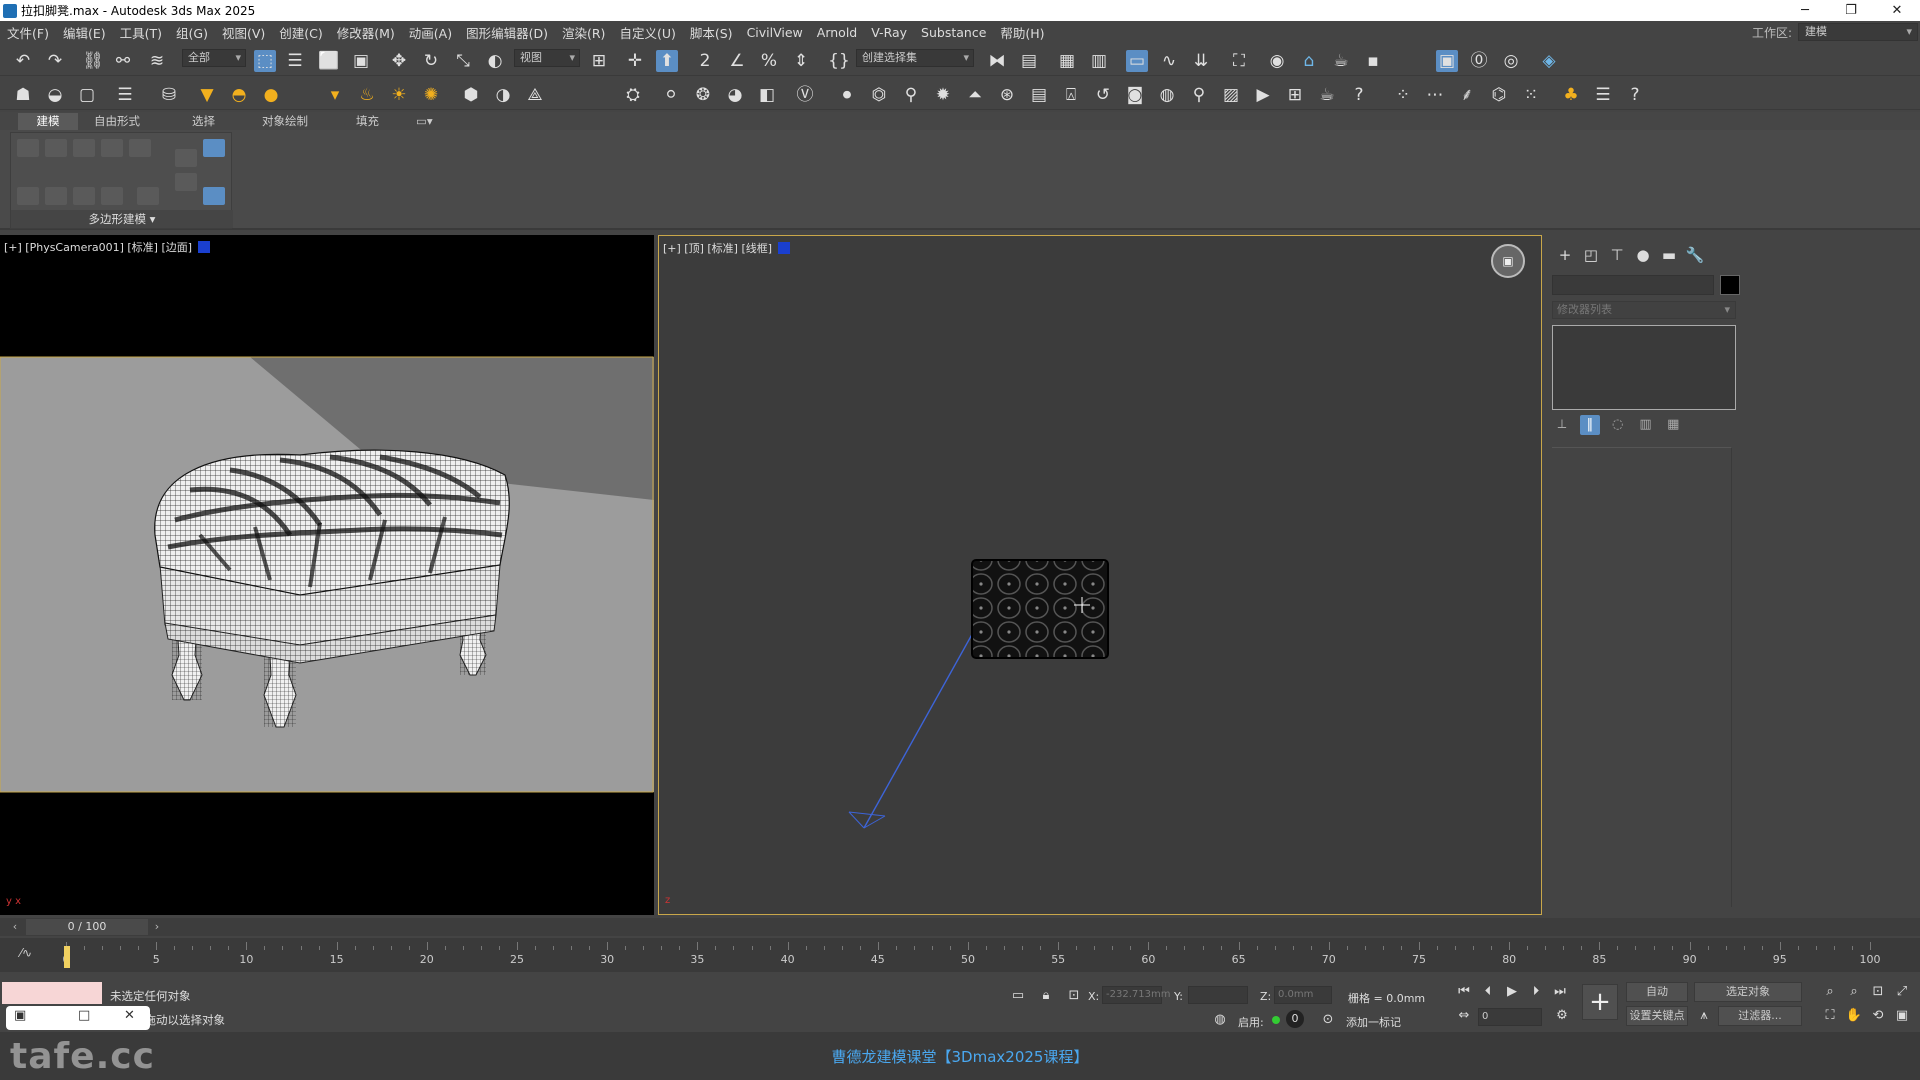  I want to click on isolate-icon: ▭, so click(1018, 996).